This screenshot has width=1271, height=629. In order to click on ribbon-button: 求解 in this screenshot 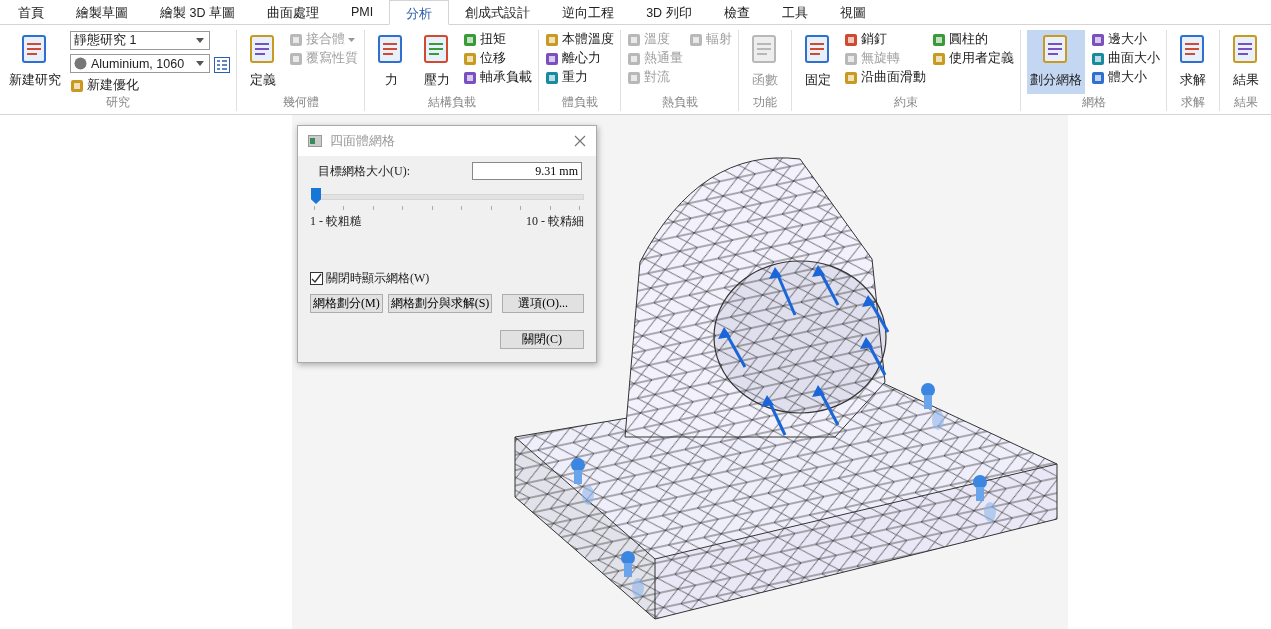, I will do `click(1193, 62)`.